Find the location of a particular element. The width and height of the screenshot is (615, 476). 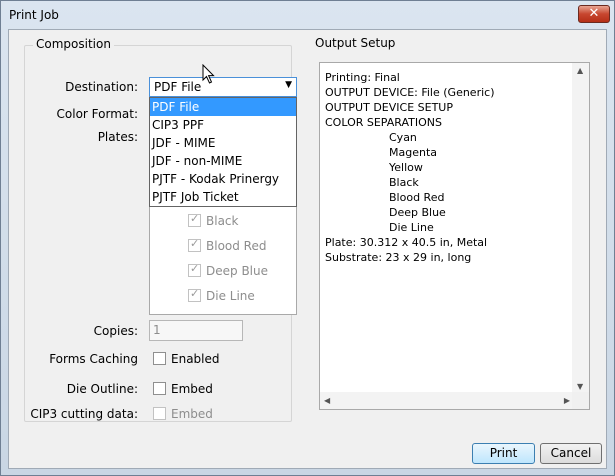

output-line: Printing: Final is located at coordinates (362, 77).